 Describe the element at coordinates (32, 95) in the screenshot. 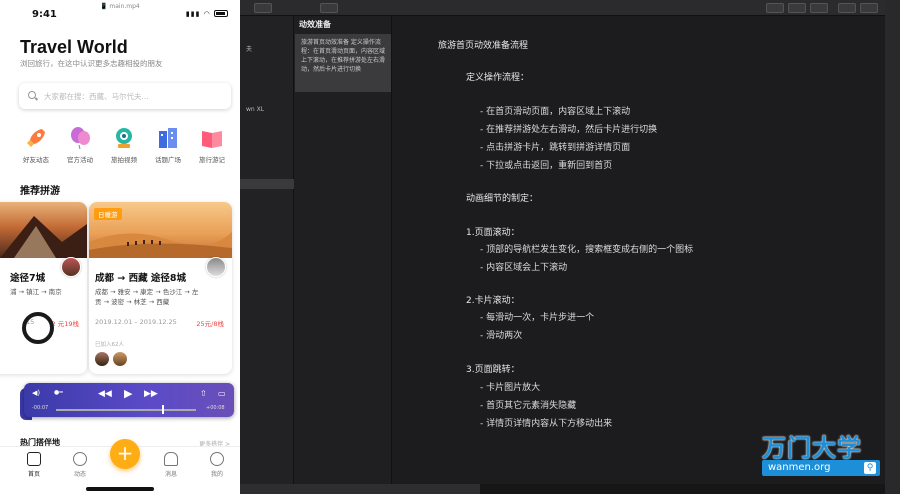

I see `search-icon` at that location.